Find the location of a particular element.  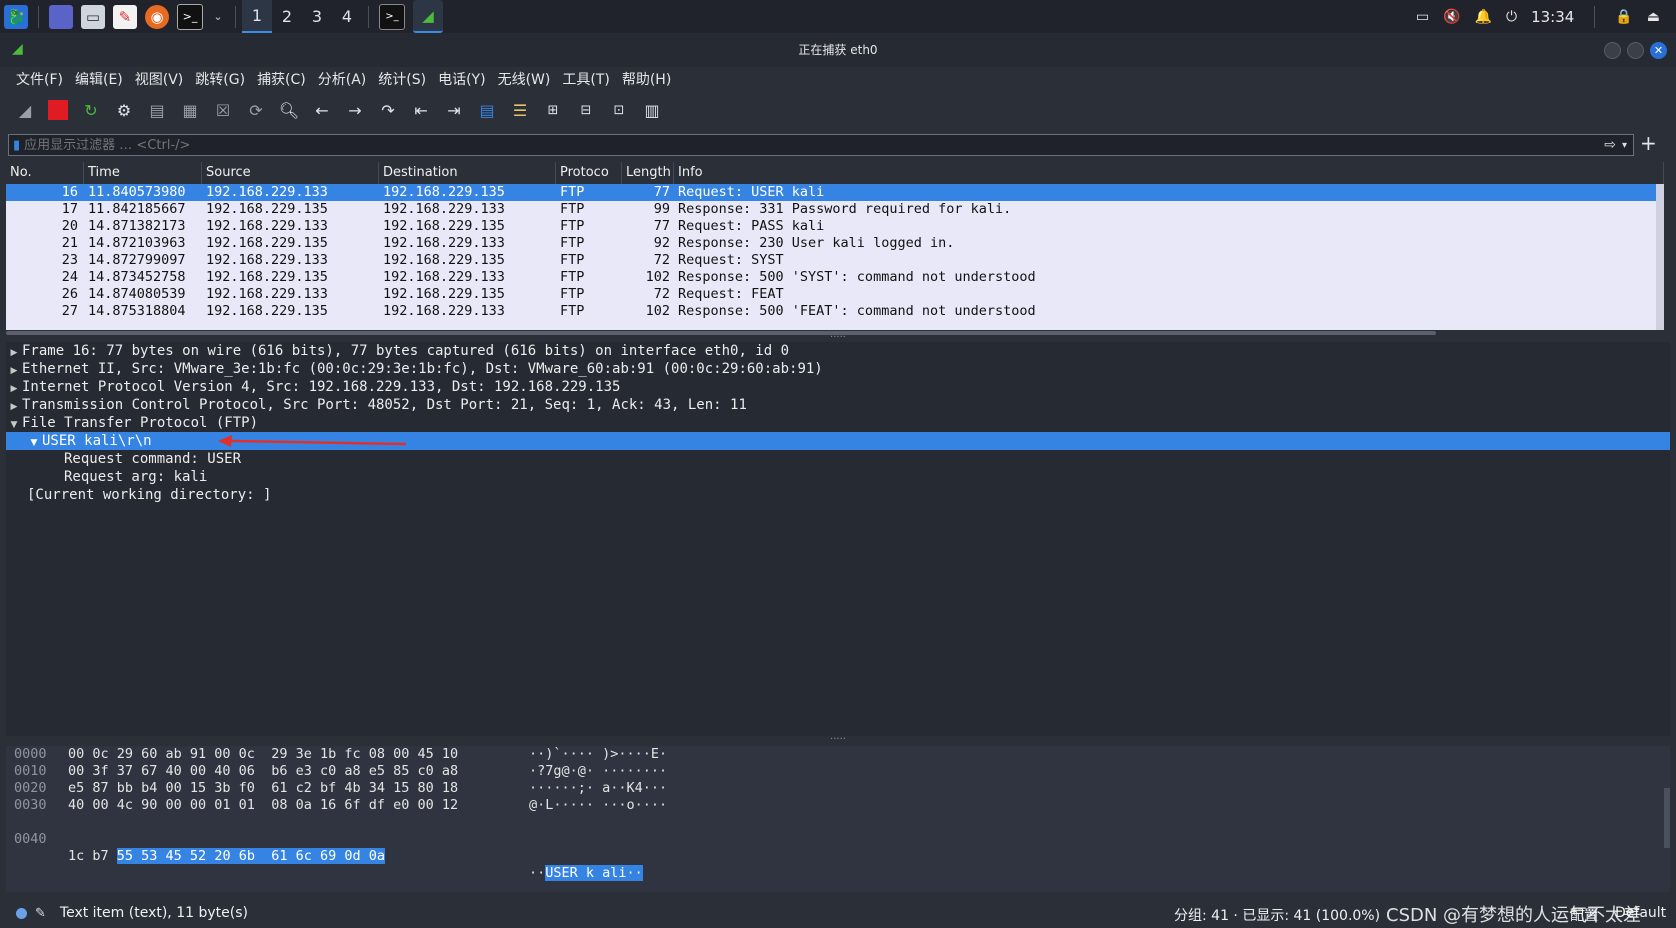

menu-file: 文件(F) is located at coordinates (39, 79).